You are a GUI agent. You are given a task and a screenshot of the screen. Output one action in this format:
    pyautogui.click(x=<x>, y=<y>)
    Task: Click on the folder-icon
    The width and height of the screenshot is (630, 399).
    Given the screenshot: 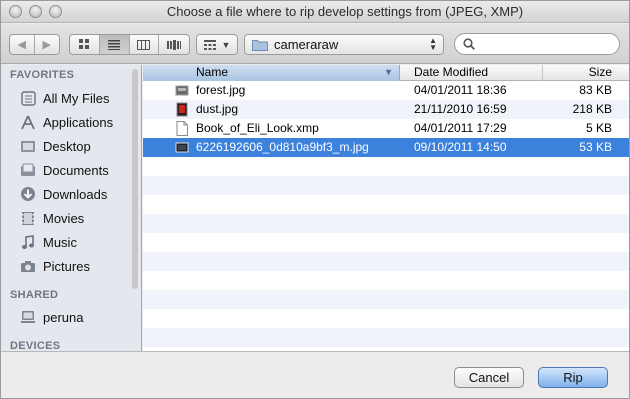 What is the action you would take?
    pyautogui.click(x=260, y=45)
    